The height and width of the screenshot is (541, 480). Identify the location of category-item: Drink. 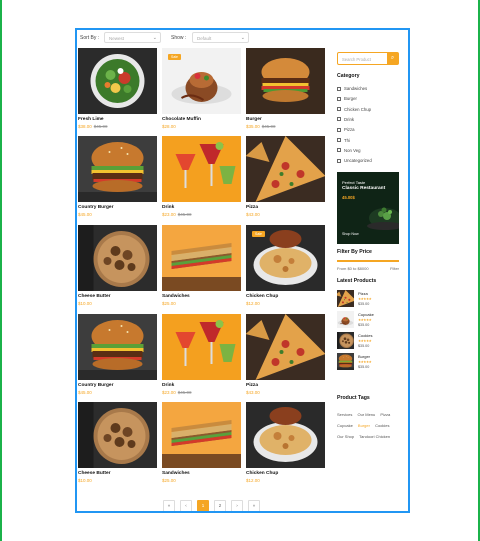
(345, 119).